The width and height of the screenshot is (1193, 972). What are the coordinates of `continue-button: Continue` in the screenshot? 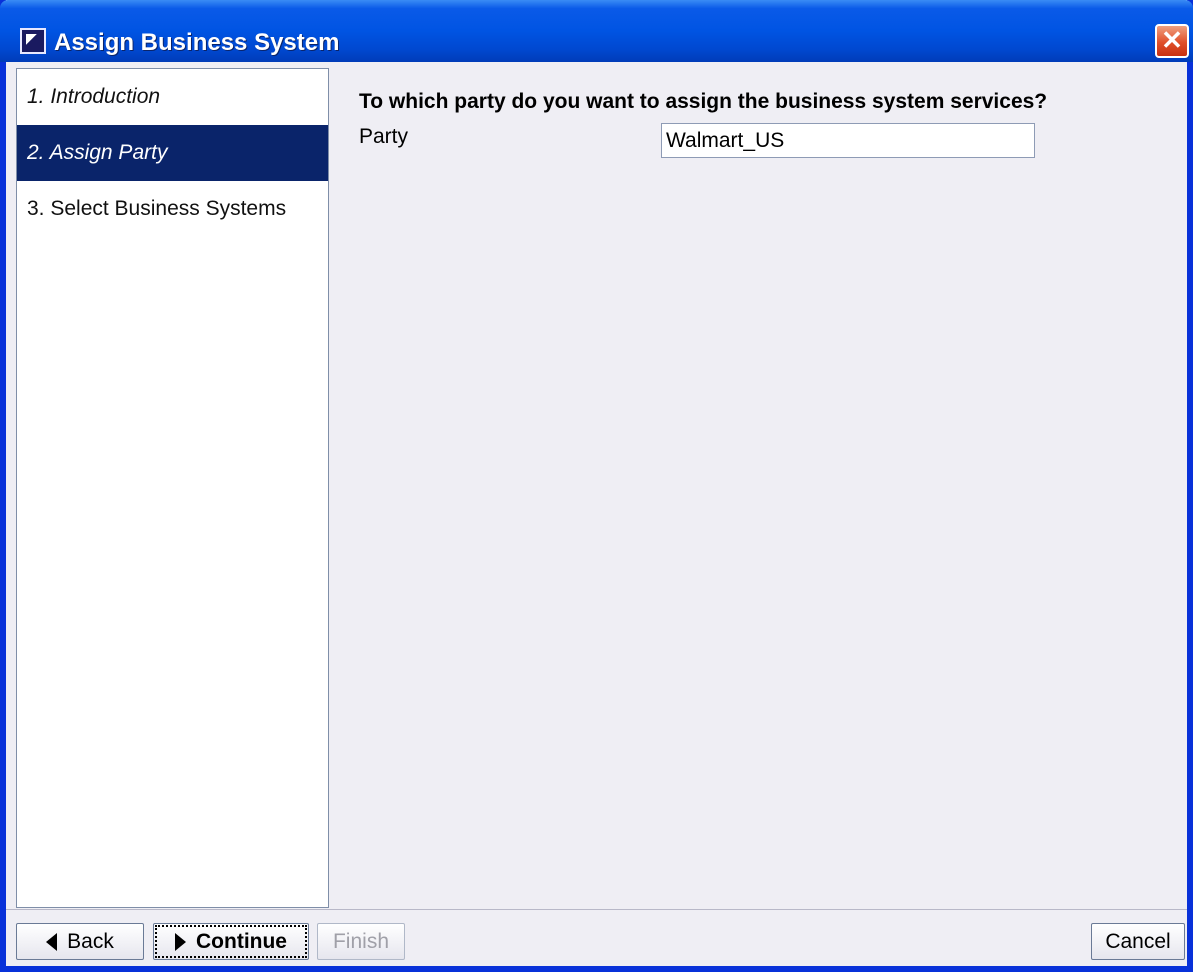 It's located at (231, 941).